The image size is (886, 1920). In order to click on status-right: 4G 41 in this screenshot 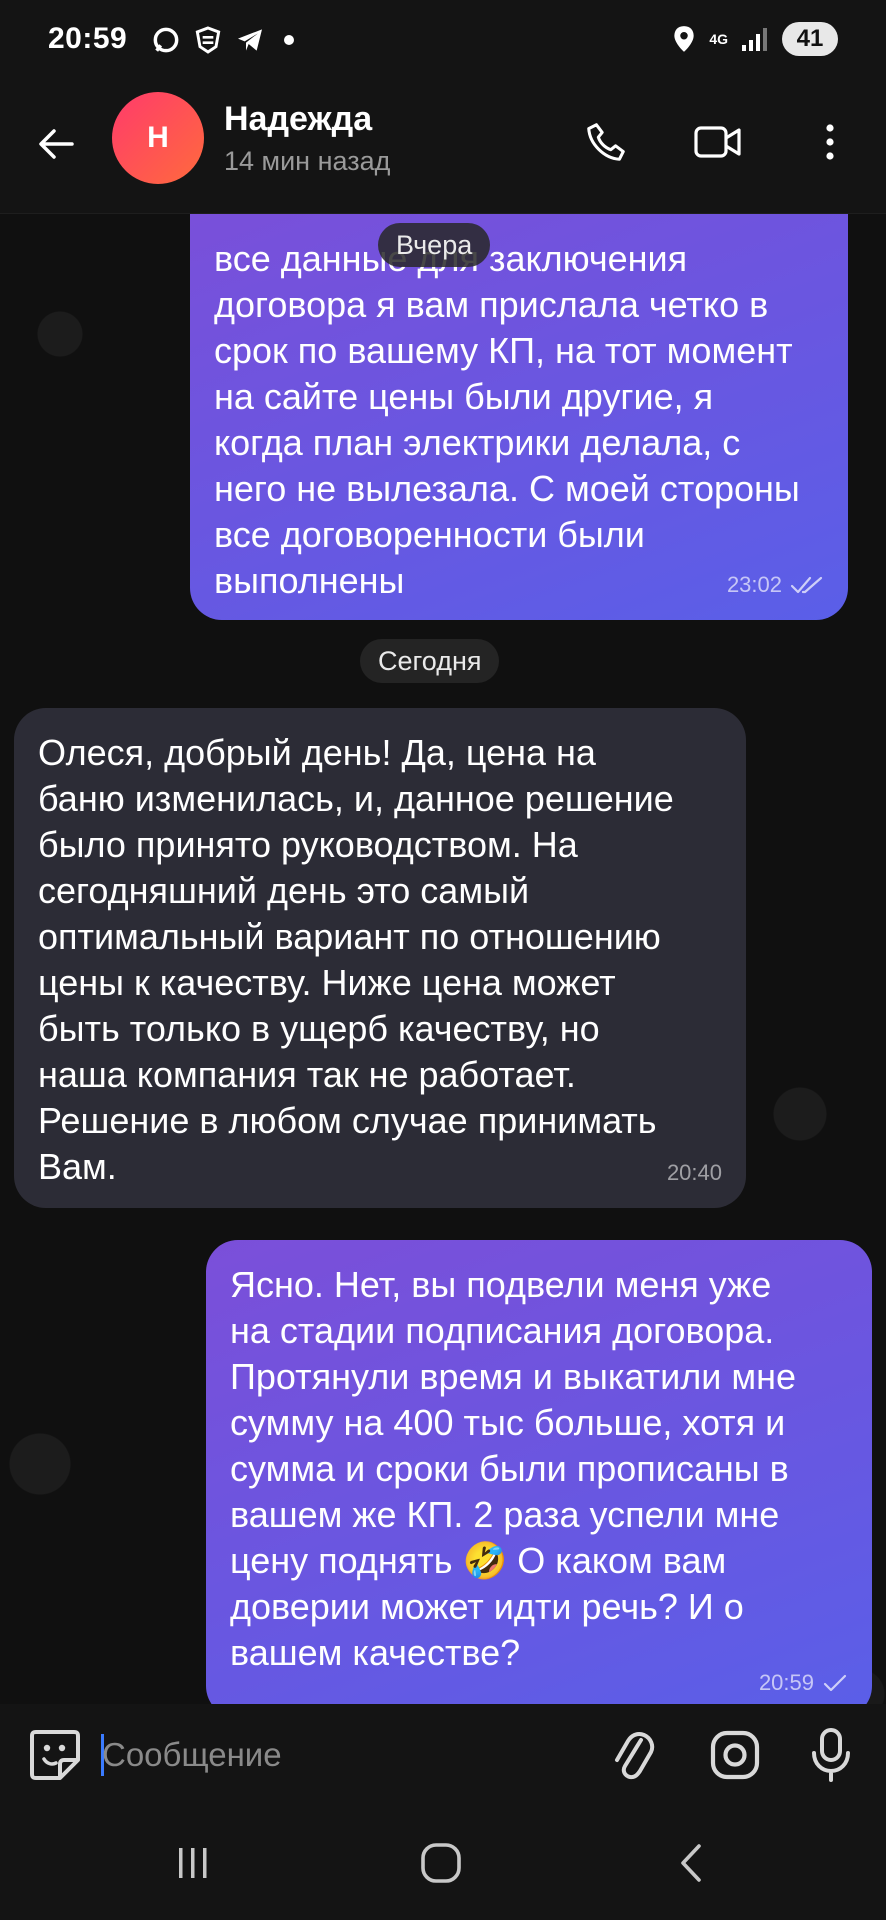, I will do `click(754, 39)`.